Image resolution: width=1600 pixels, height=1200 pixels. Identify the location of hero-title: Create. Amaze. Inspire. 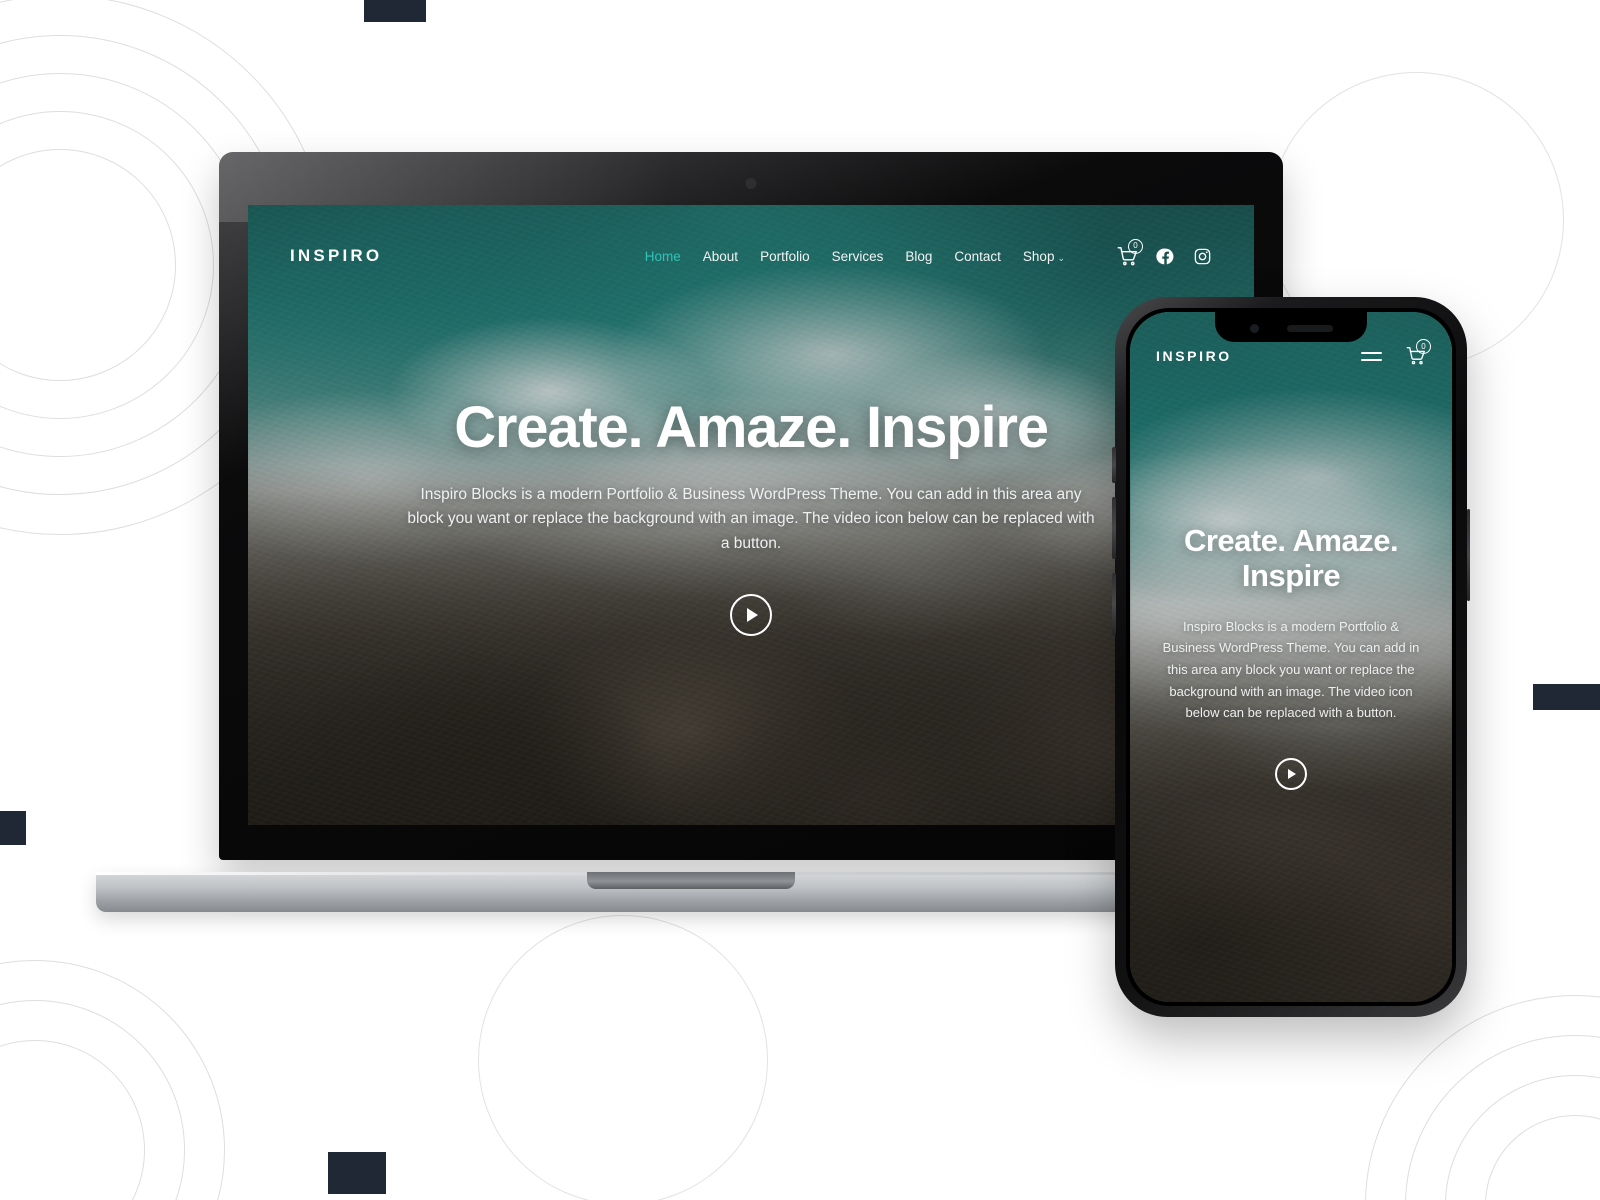
(751, 428).